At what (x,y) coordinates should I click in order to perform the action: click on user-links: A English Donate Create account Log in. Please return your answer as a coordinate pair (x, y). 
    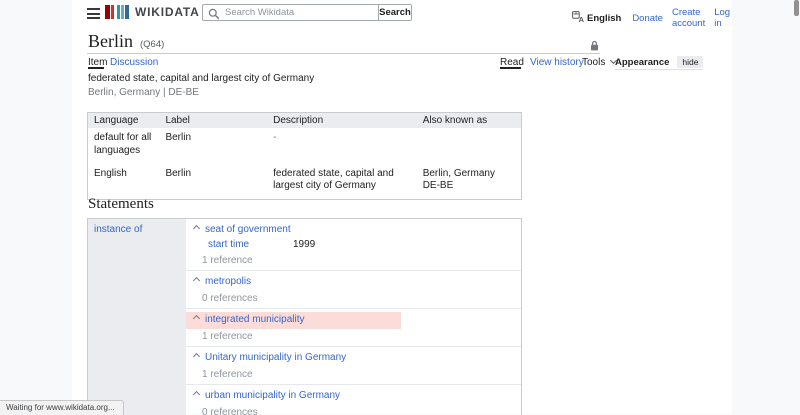
    Looking at the image, I should click on (655, 18).